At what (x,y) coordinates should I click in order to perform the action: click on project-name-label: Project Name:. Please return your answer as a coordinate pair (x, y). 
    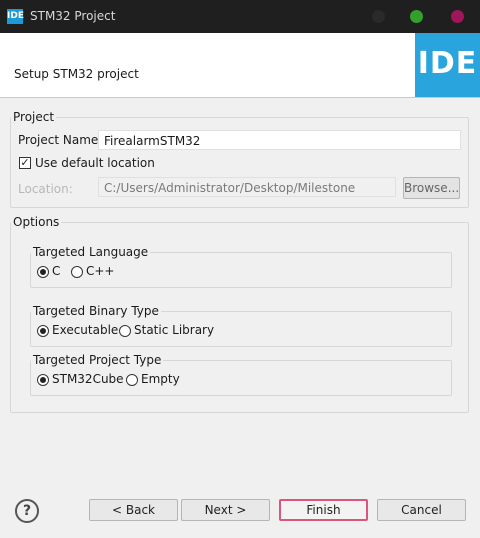
    Looking at the image, I should click on (60, 140).